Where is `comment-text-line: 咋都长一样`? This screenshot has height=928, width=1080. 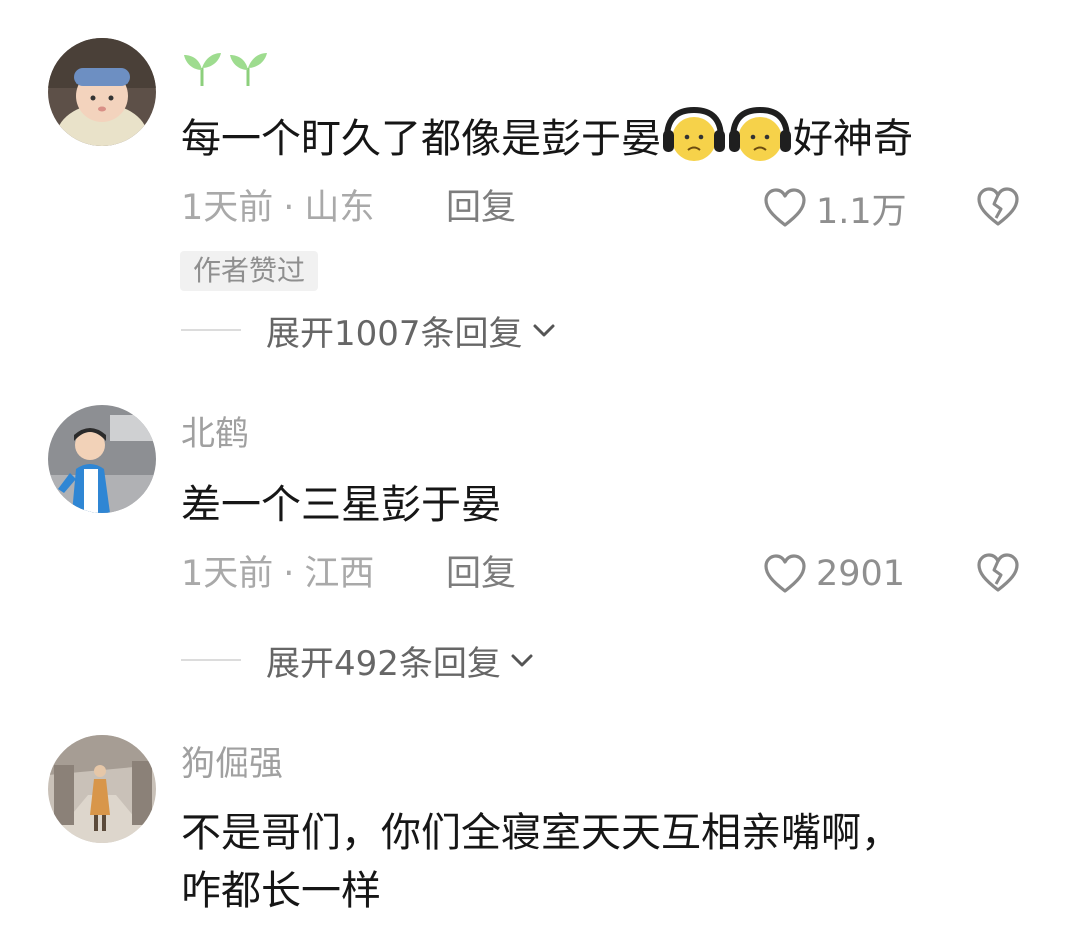
comment-text-line: 咋都长一样 is located at coordinates (281, 891).